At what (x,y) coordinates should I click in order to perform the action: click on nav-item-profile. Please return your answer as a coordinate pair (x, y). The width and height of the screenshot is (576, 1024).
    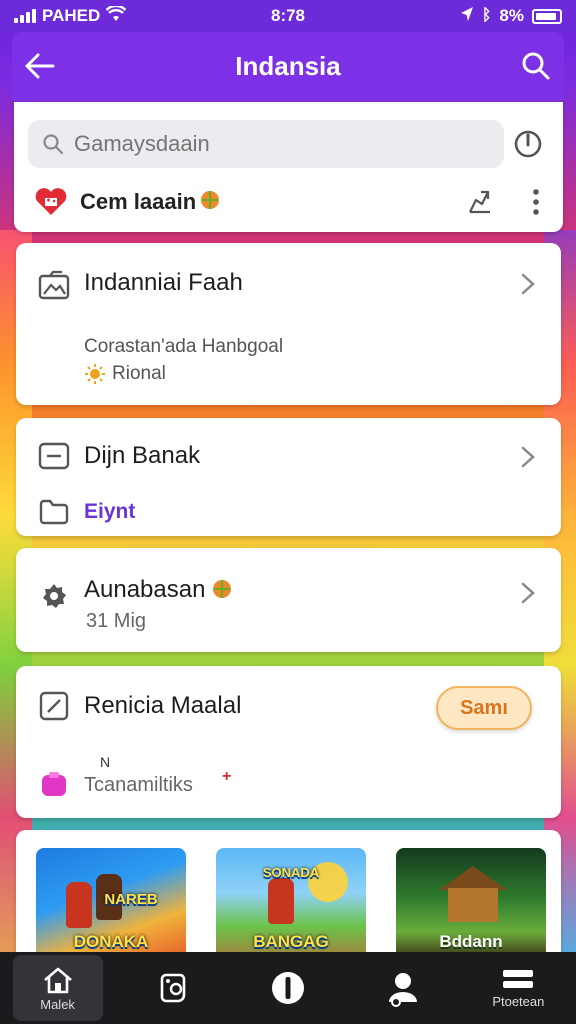
    Looking at the image, I should click on (403, 988).